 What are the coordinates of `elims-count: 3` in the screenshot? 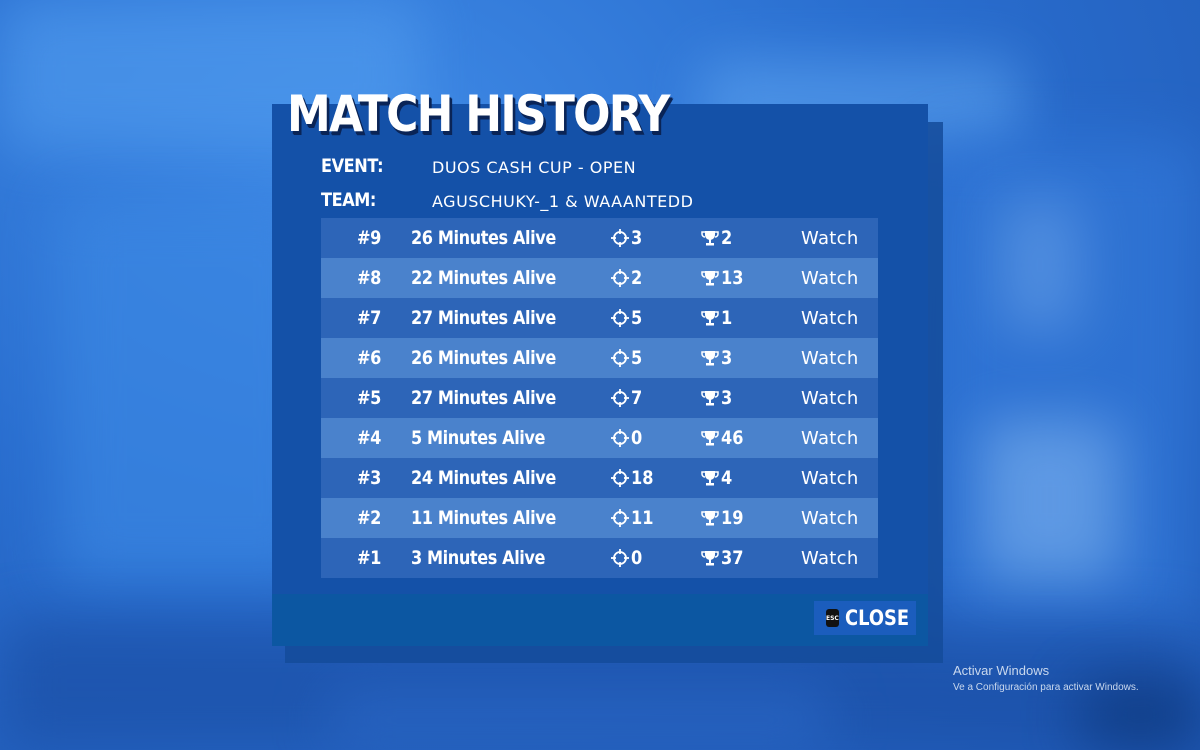 It's located at (637, 238).